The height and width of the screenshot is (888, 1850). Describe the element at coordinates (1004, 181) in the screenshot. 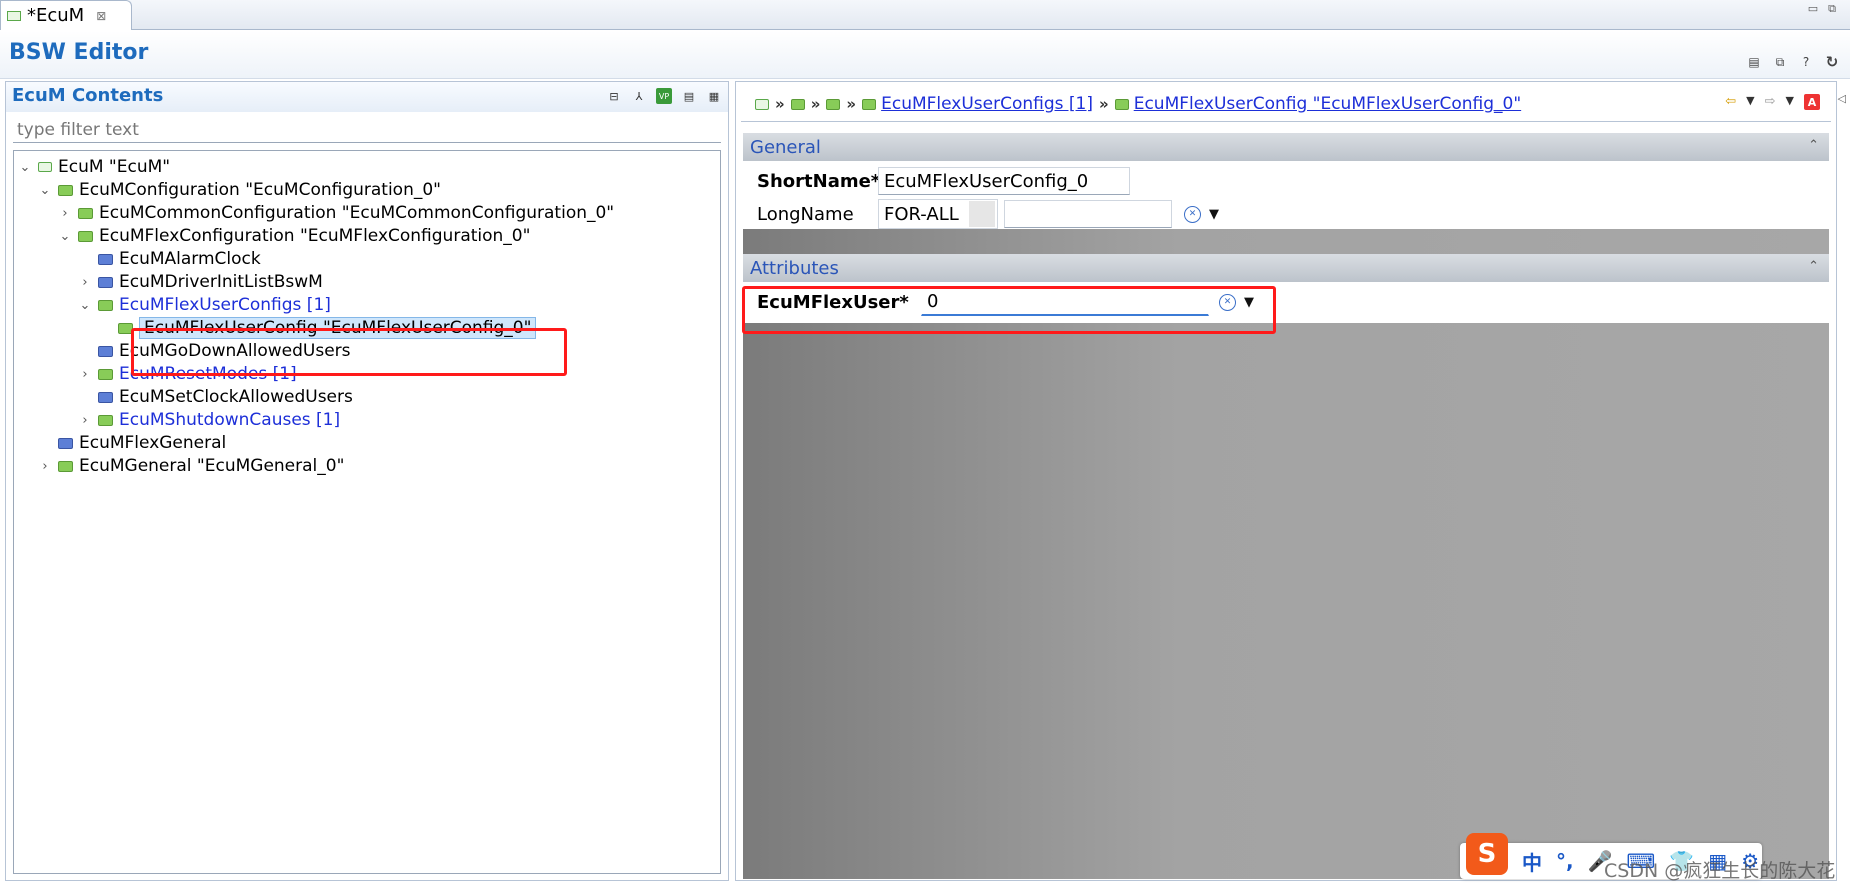

I see `shortname-input` at that location.